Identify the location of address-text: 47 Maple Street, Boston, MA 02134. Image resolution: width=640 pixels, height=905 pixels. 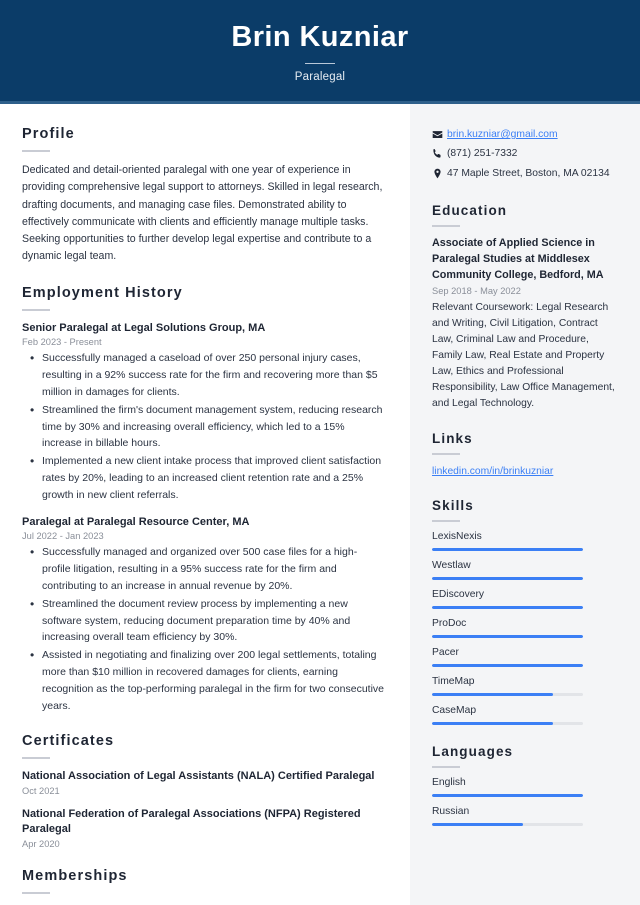
(528, 173).